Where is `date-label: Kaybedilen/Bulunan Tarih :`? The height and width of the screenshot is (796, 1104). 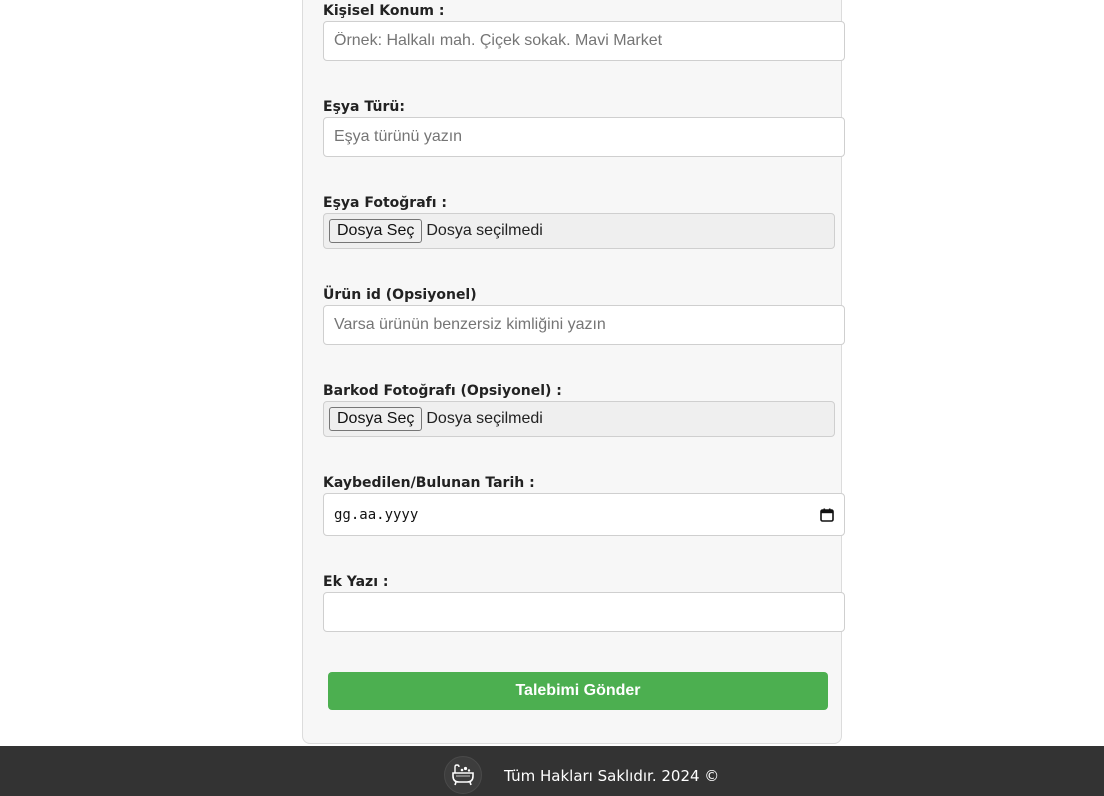
date-label: Kaybedilen/Bulunan Tarih : is located at coordinates (429, 483).